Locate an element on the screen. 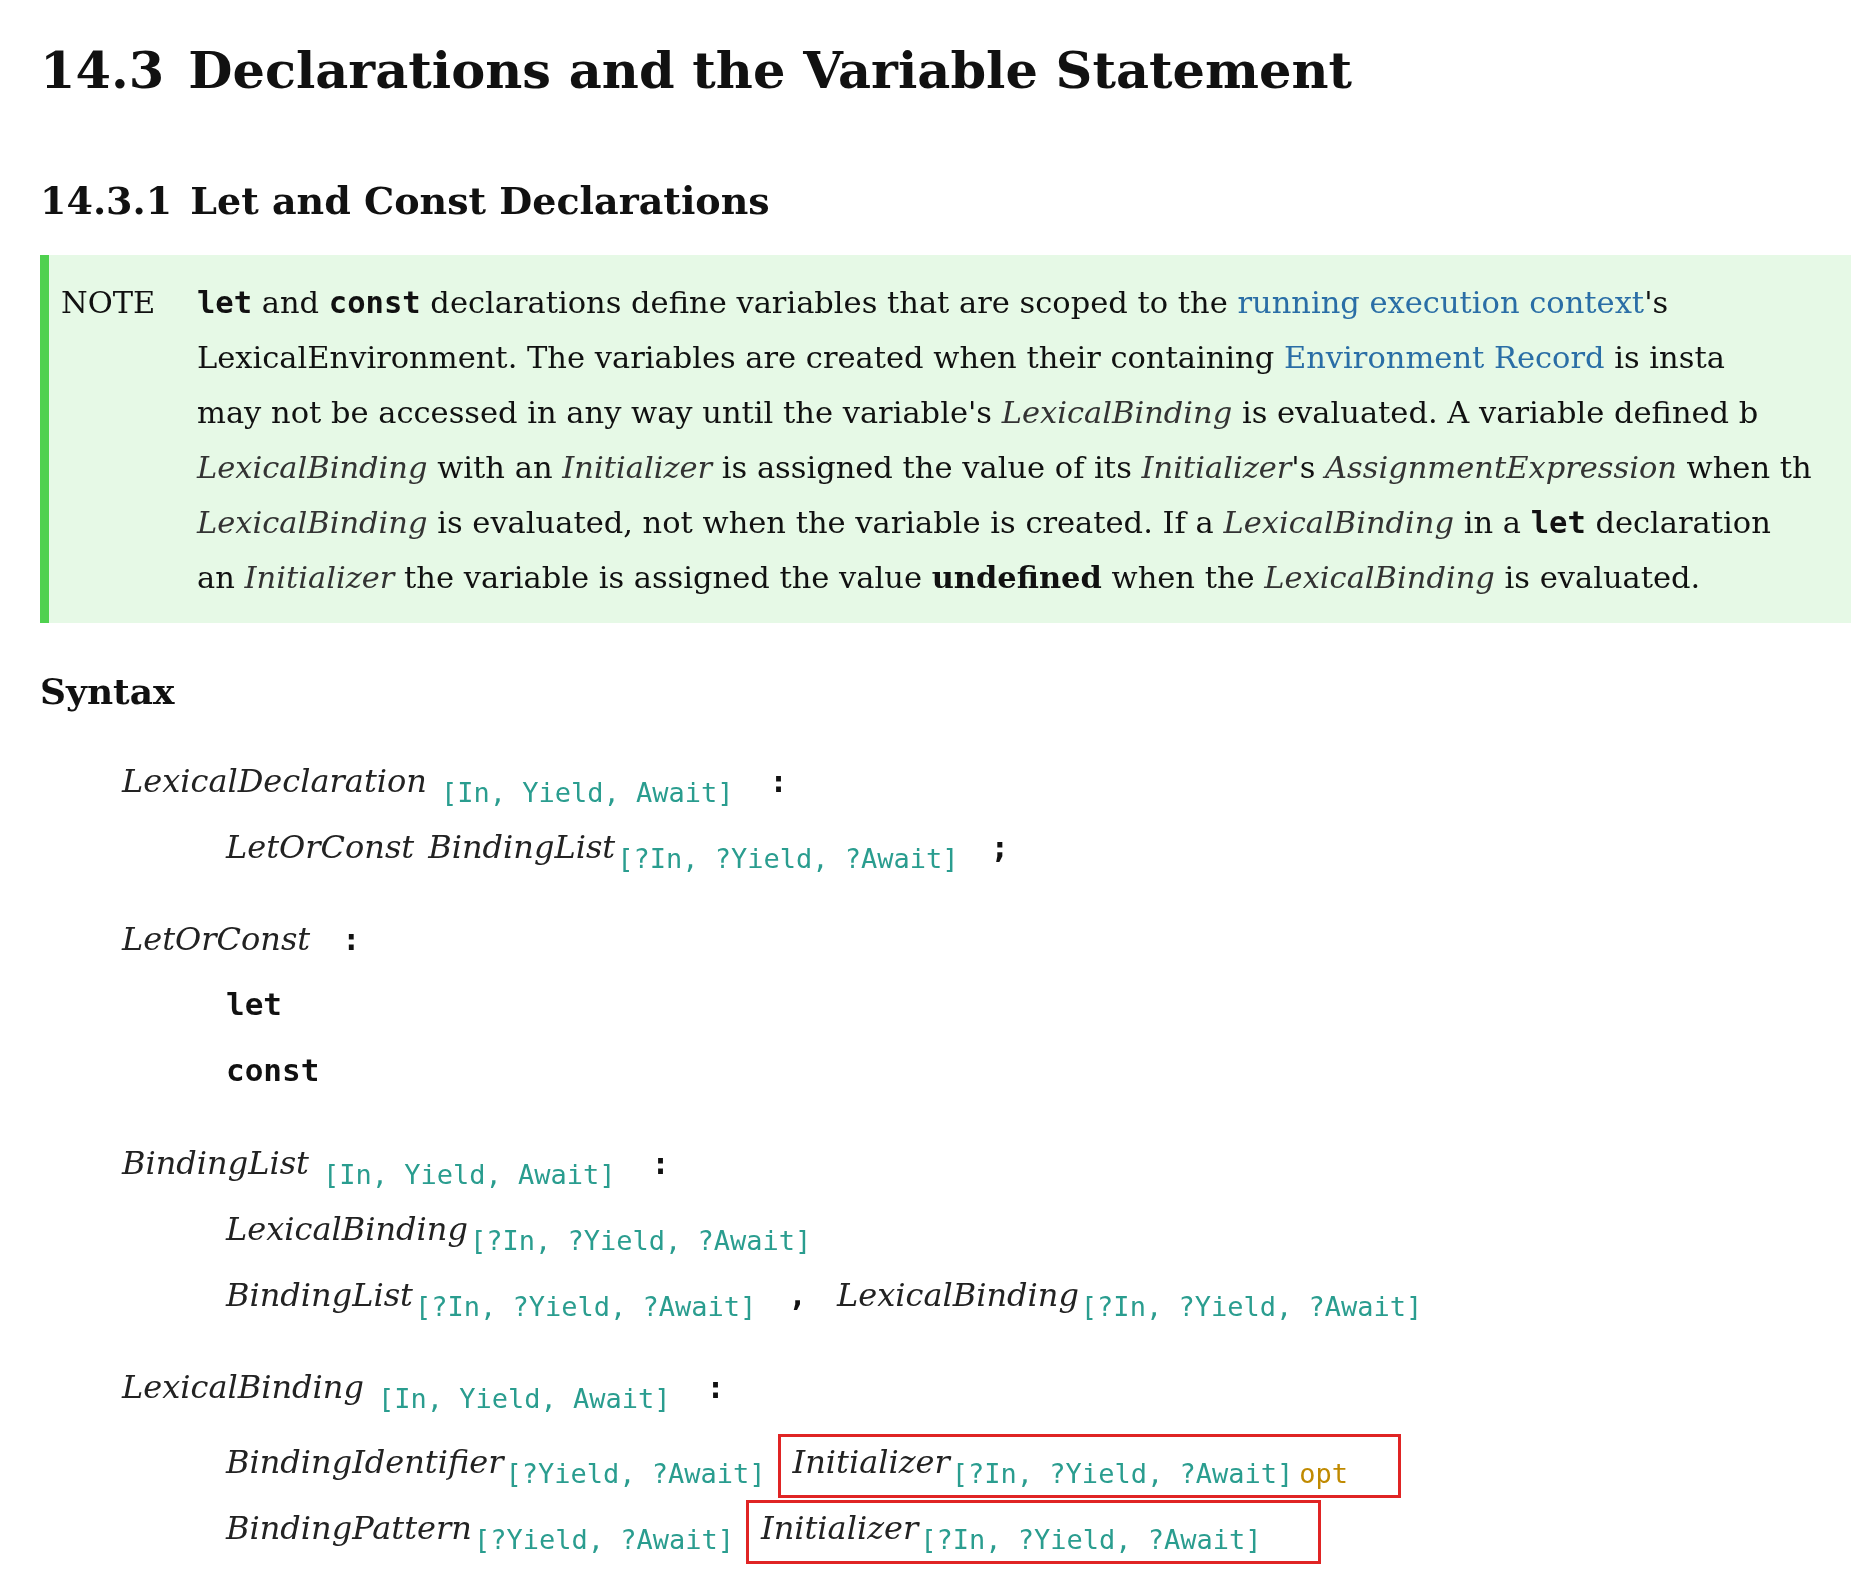 The height and width of the screenshot is (1586, 1851). optional-marker: opt is located at coordinates (1323, 1473).